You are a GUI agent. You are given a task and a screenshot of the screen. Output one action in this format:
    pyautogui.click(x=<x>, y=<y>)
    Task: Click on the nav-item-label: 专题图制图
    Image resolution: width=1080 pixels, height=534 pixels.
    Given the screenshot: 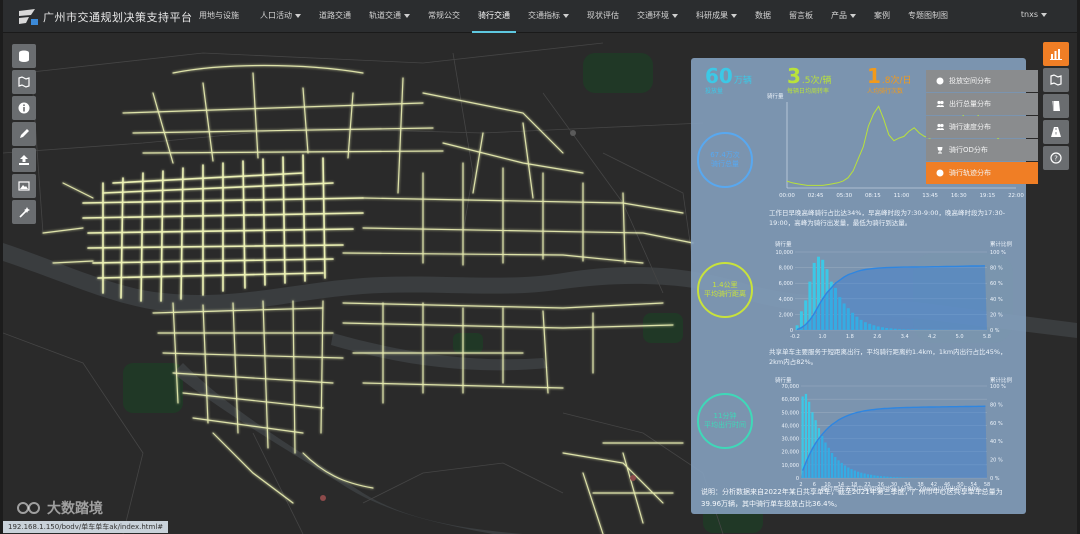 What is the action you would take?
    pyautogui.click(x=928, y=15)
    